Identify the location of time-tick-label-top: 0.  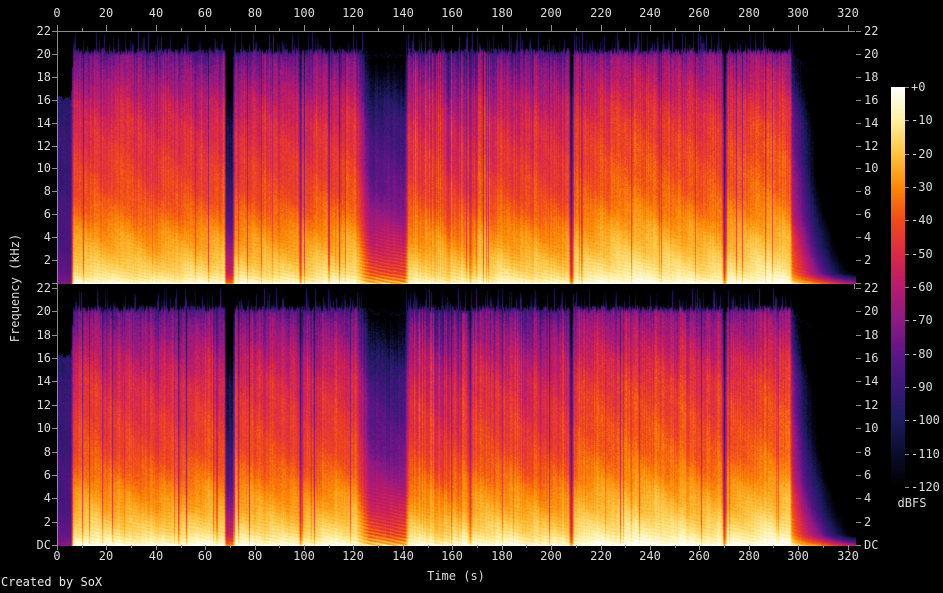
(57, 13).